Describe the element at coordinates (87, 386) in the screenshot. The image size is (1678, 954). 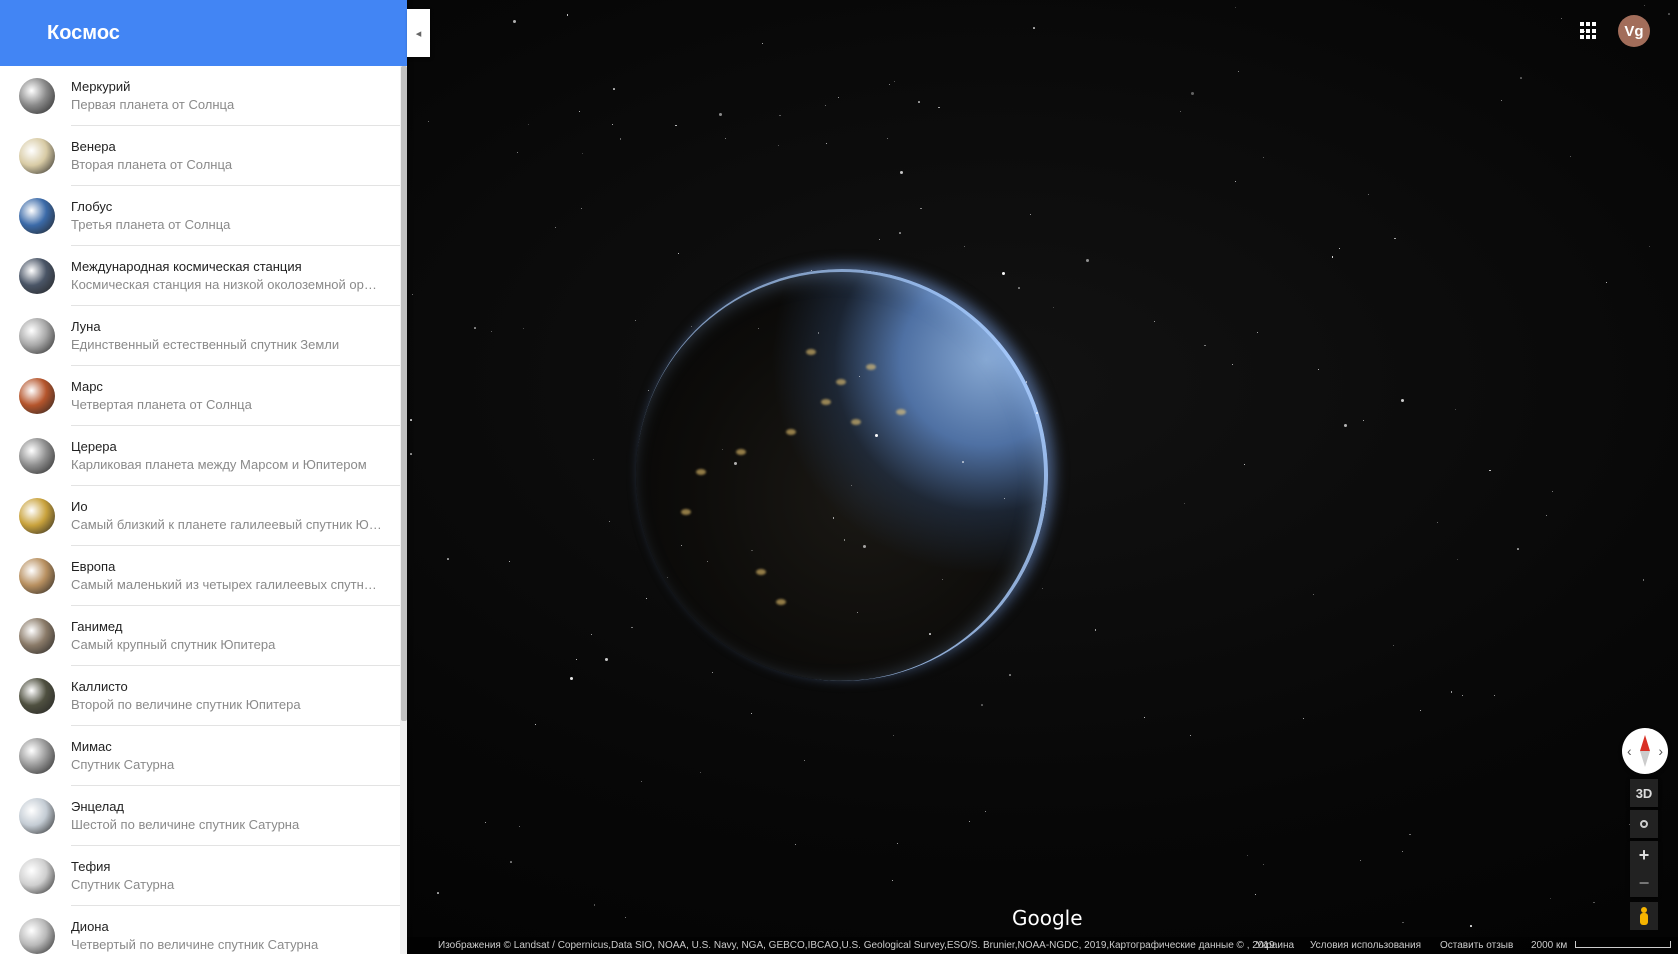
I see `list-item-name: Марс` at that location.